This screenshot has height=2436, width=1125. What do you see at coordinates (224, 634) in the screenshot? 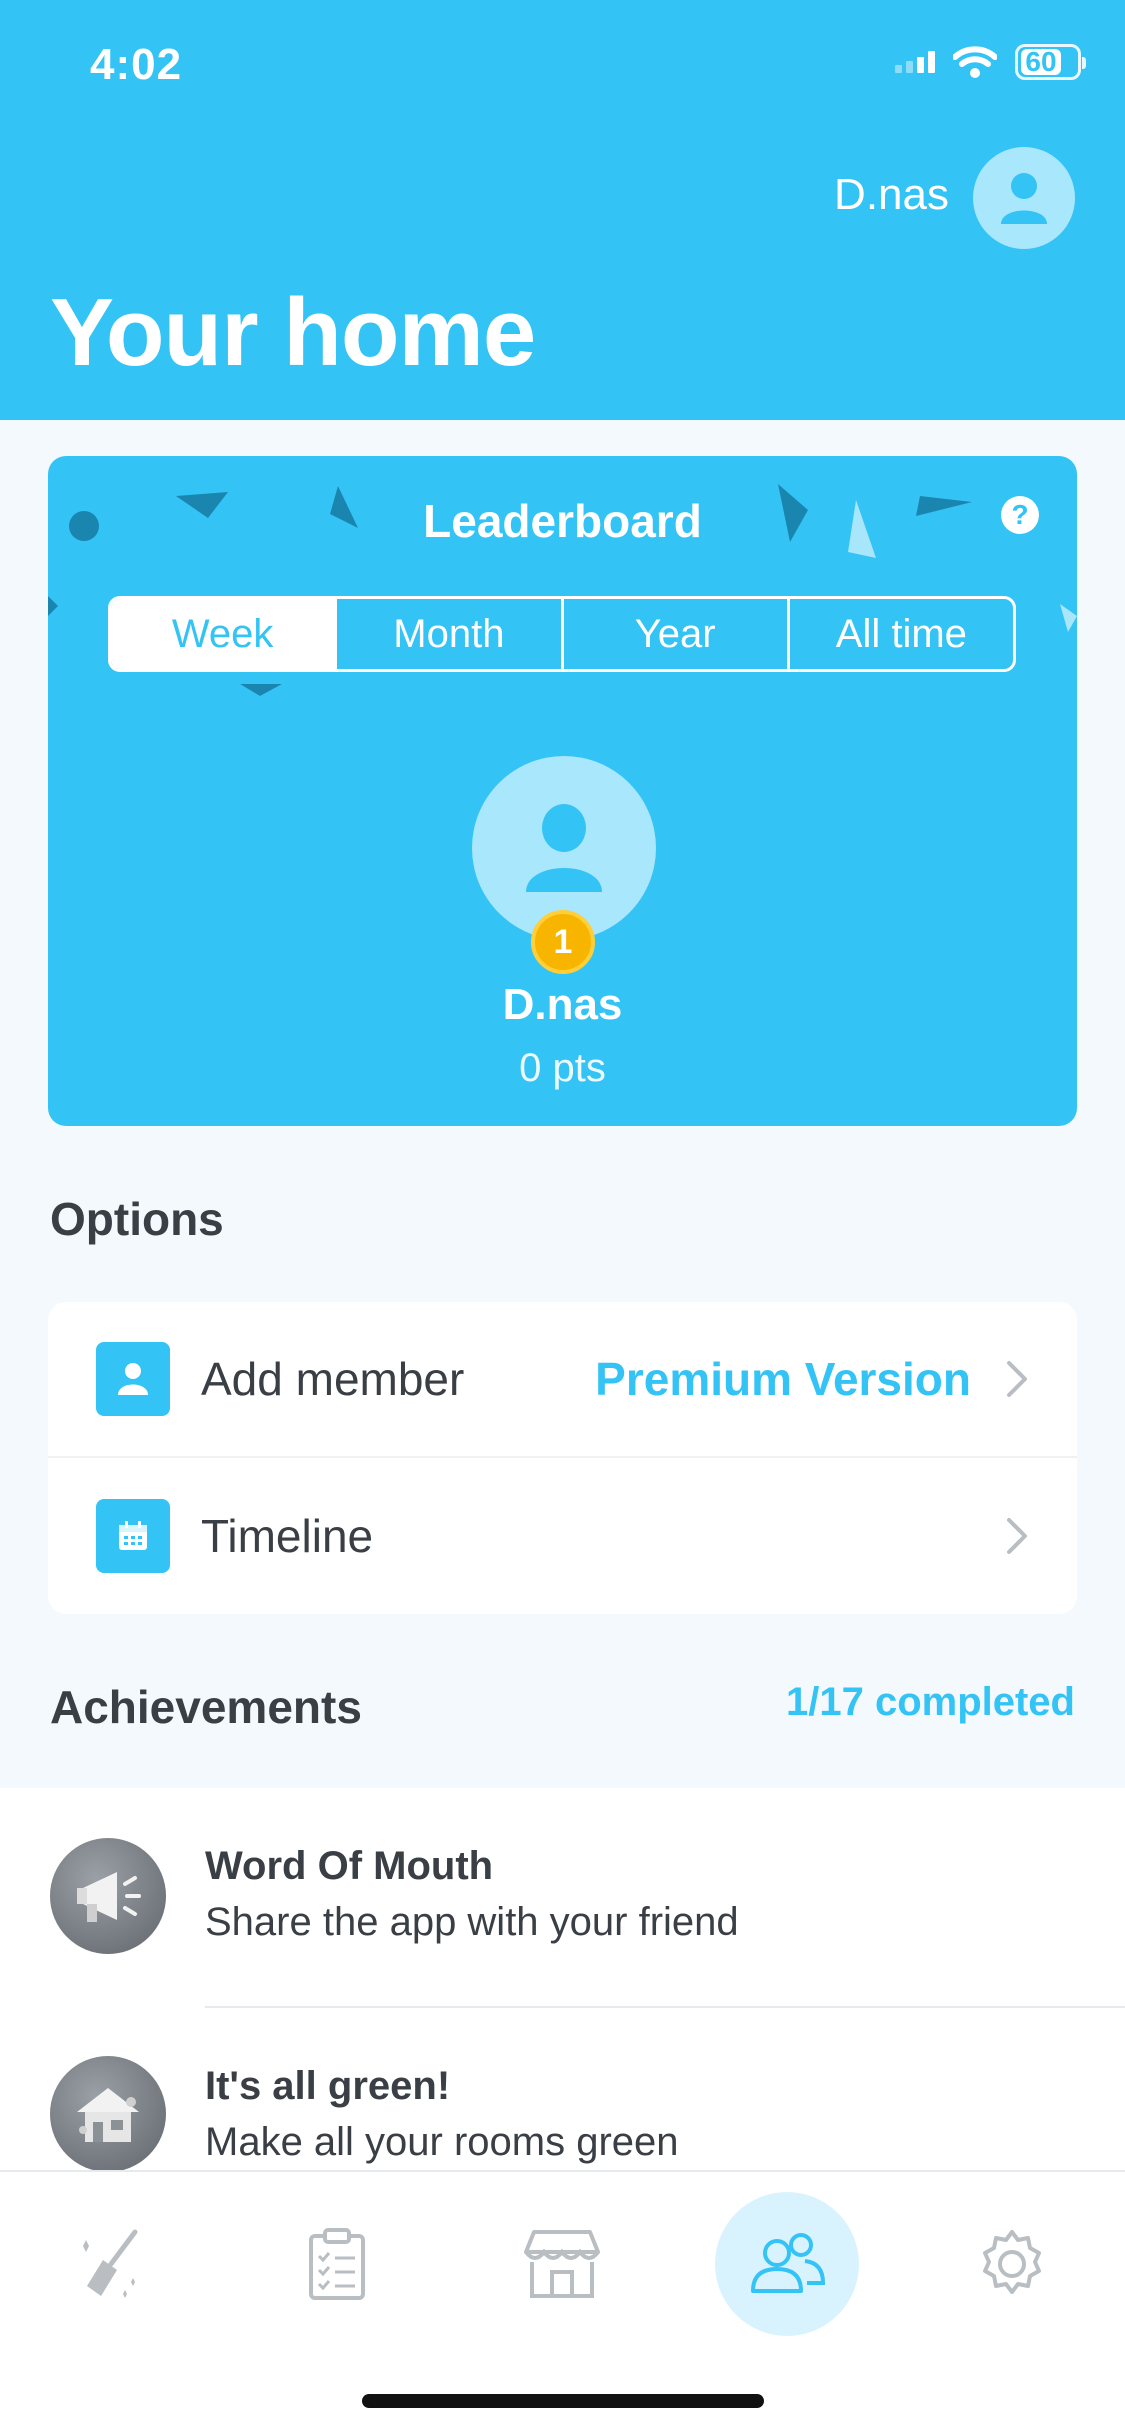
I see `period-week: Week` at bounding box center [224, 634].